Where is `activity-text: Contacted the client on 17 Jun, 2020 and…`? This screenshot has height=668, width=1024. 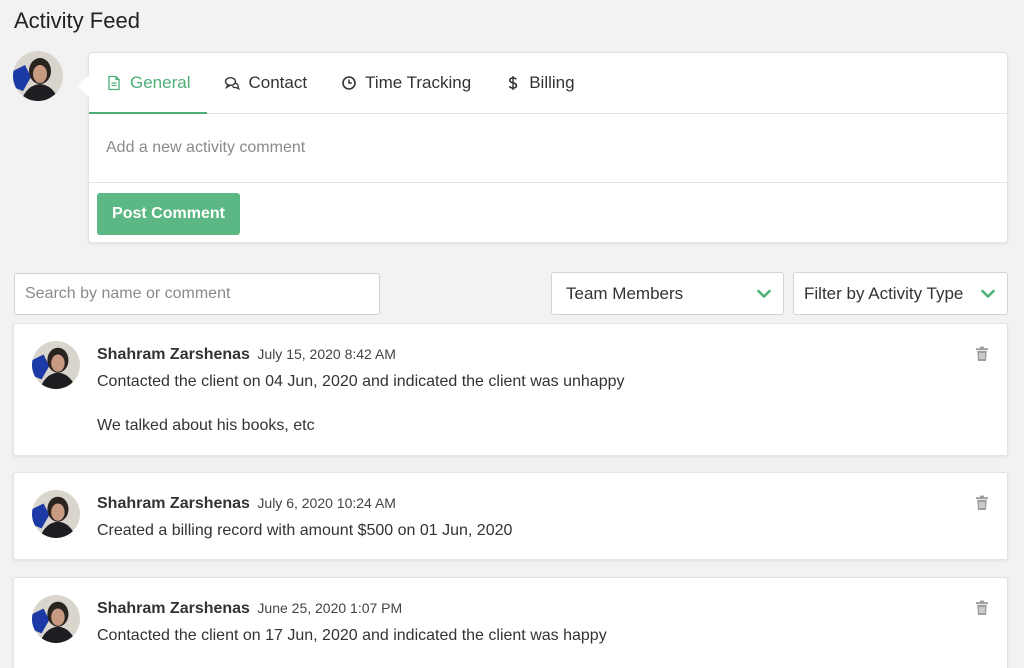
activity-text: Contacted the client on 17 Jun, 2020 and… is located at coordinates (352, 635).